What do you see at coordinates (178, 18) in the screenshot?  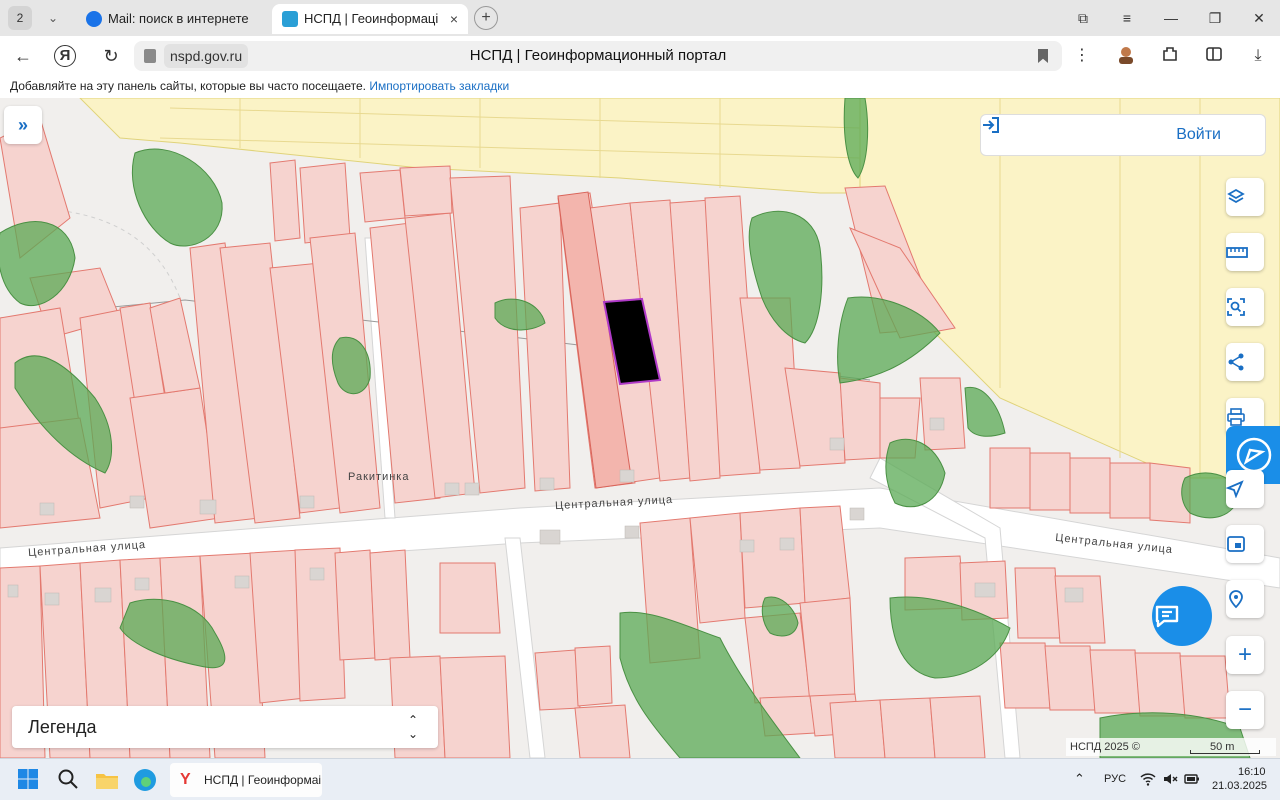 I see `tab-mail-label: Mail: поиск в интернете` at bounding box center [178, 18].